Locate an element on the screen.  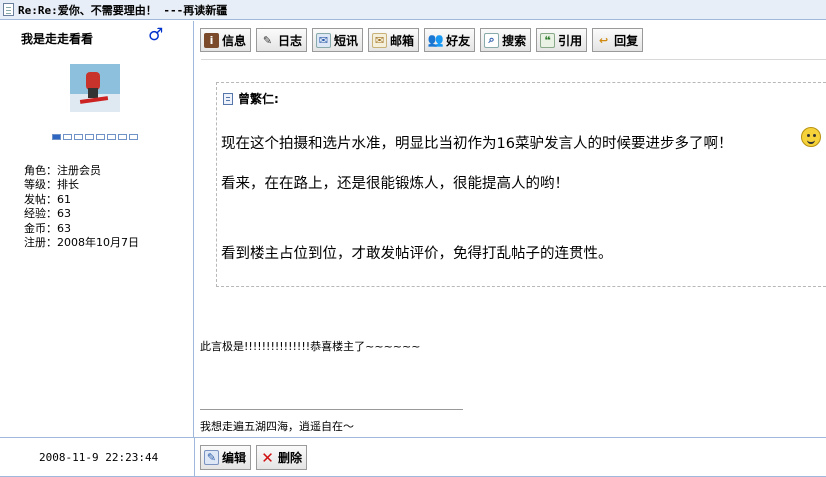
pen-icon: ✎ is located at coordinates (267, 40).